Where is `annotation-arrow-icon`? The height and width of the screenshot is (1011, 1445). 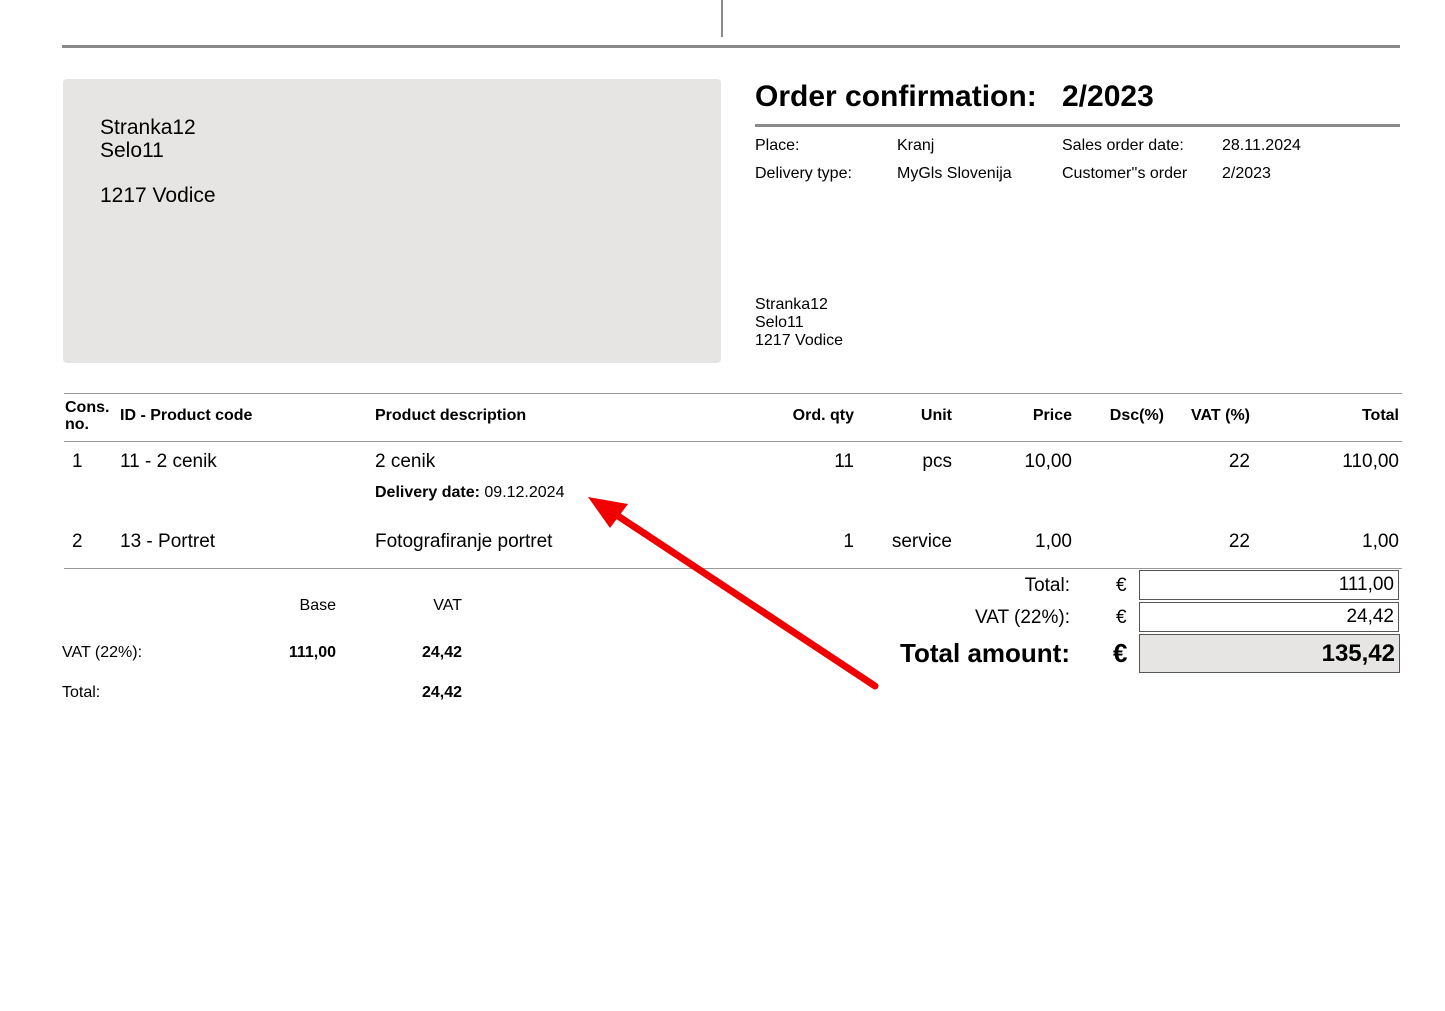
annotation-arrow-icon is located at coordinates (733, 593).